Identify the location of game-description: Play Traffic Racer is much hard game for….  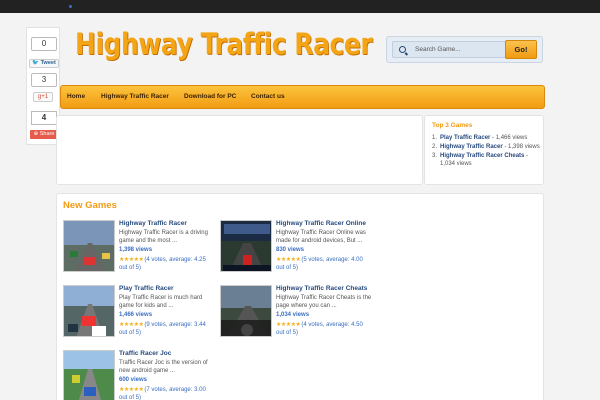
(161, 302).